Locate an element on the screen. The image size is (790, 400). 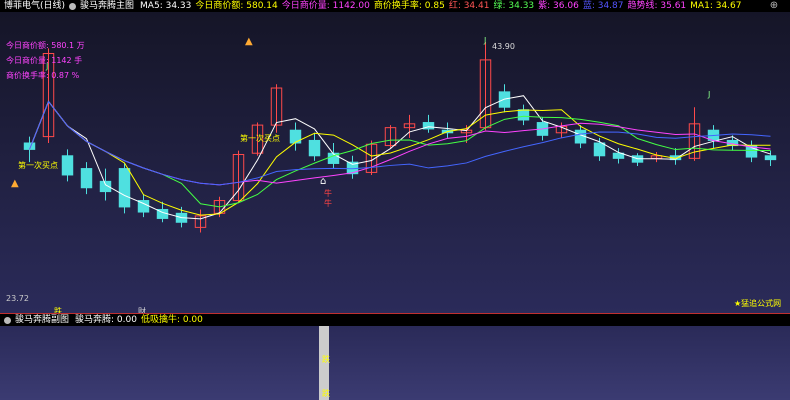
sub-header-value-1: 低吸擒牛: 0.00 is located at coordinates (171, 320).